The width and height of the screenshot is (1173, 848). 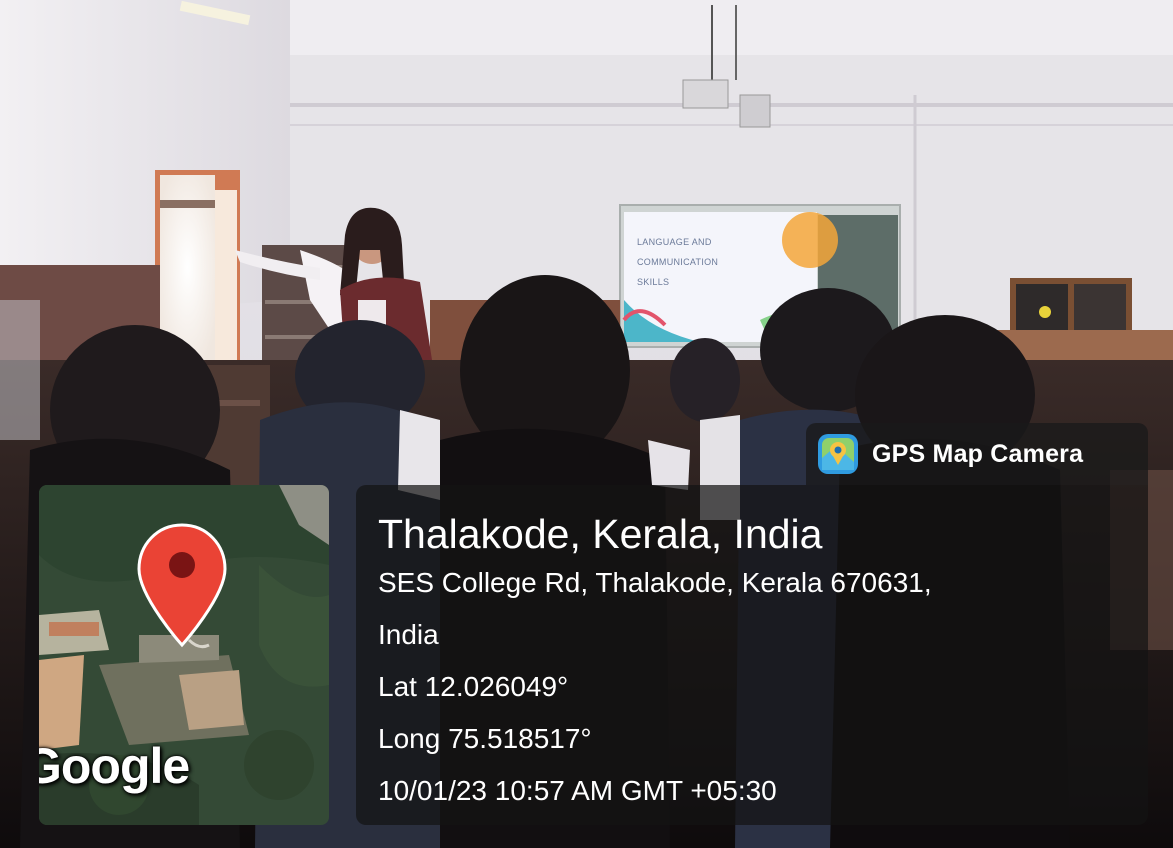 What do you see at coordinates (600, 534) in the screenshot?
I see `location-title: Thalakode, Kerala, India` at bounding box center [600, 534].